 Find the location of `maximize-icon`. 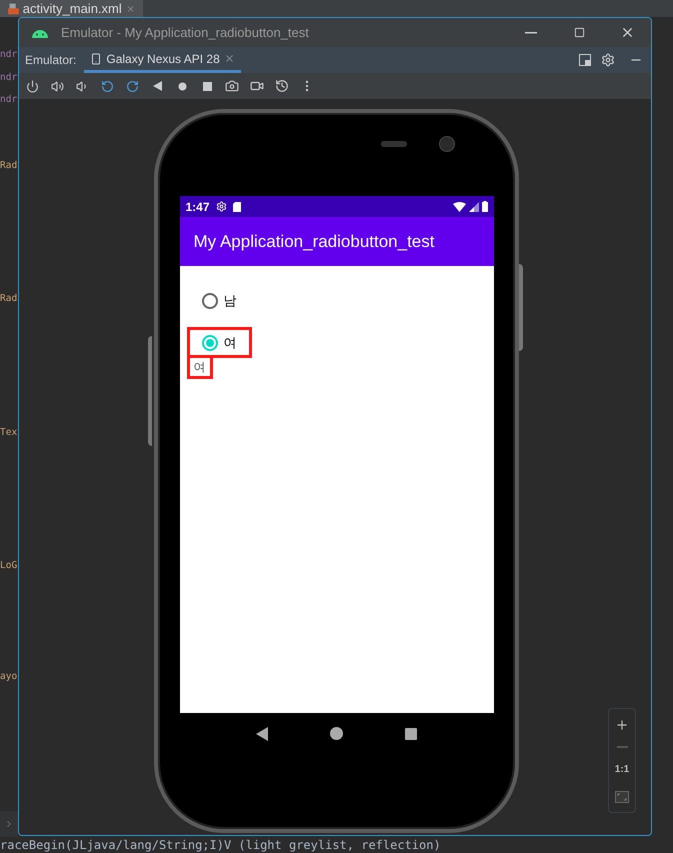

maximize-icon is located at coordinates (579, 32).